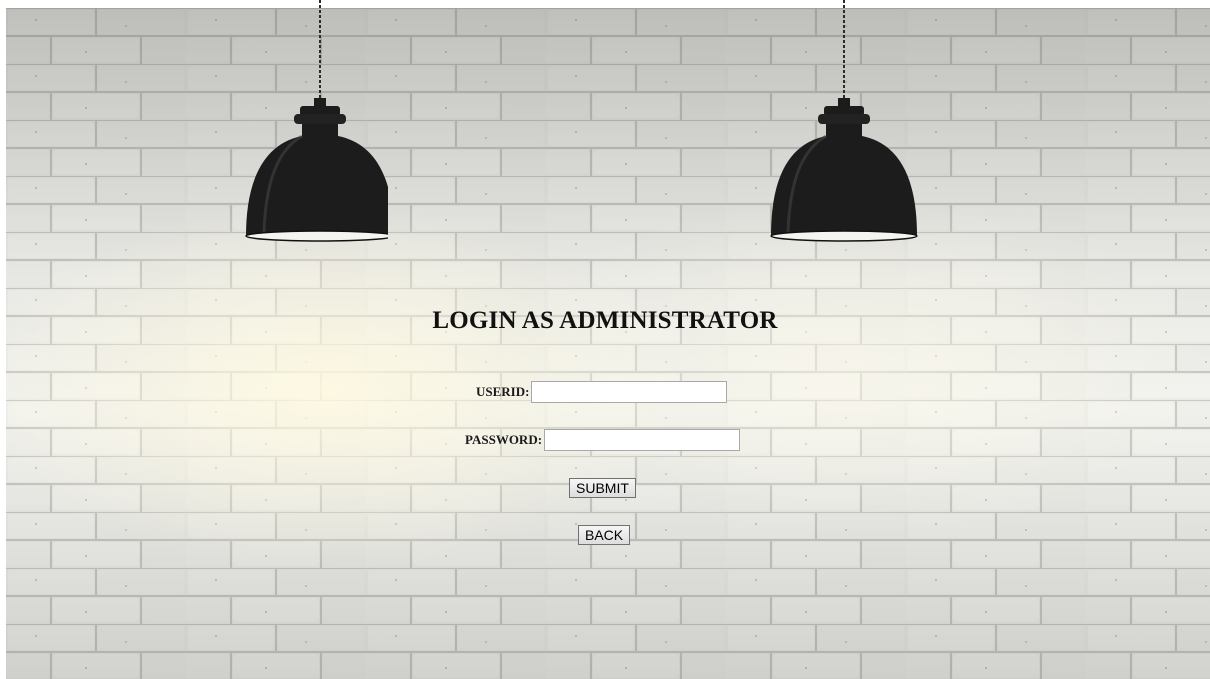  I want to click on password-row: PASSWORD:, so click(603, 440).